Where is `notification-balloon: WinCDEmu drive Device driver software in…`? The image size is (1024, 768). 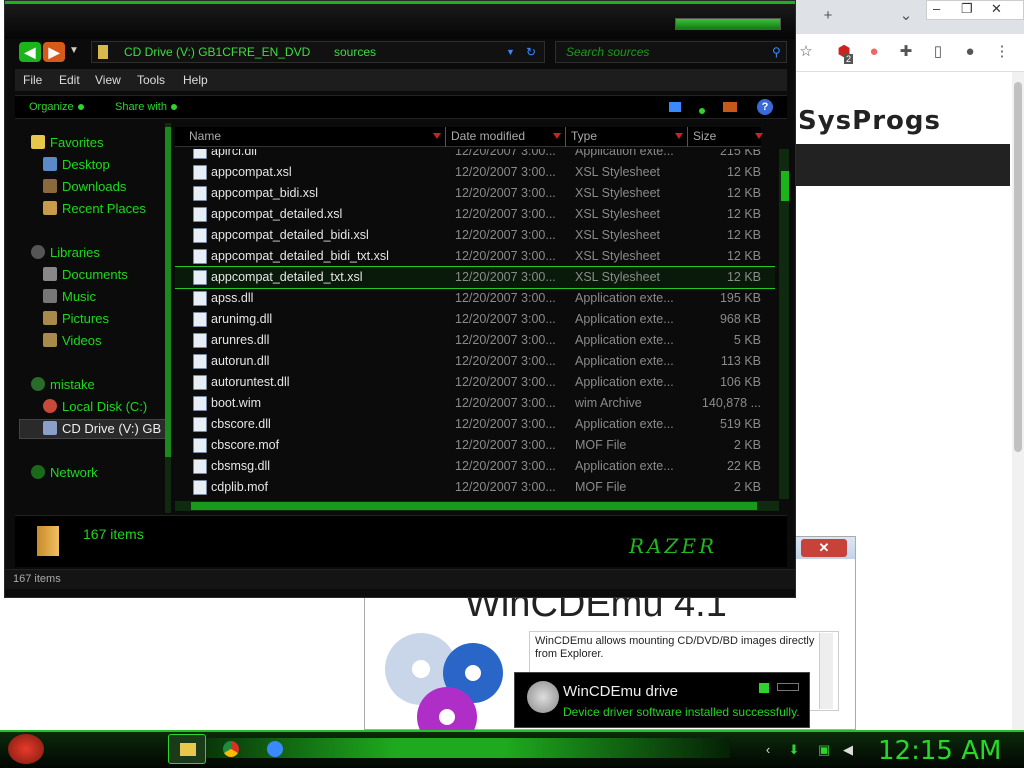 notification-balloon: WinCDEmu drive Device driver software in… is located at coordinates (662, 700).